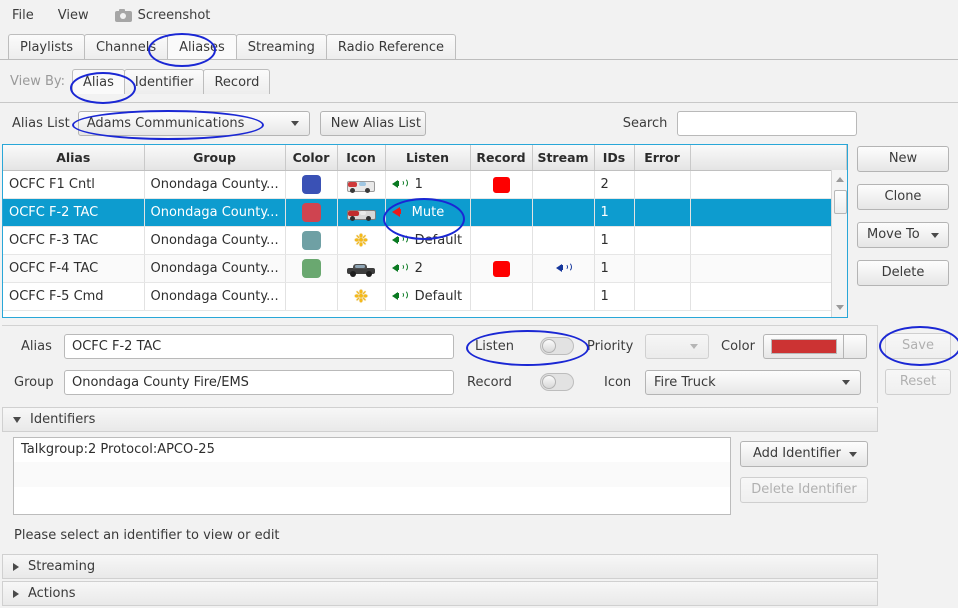  I want to click on tab-playlists: Playlists, so click(46, 46).